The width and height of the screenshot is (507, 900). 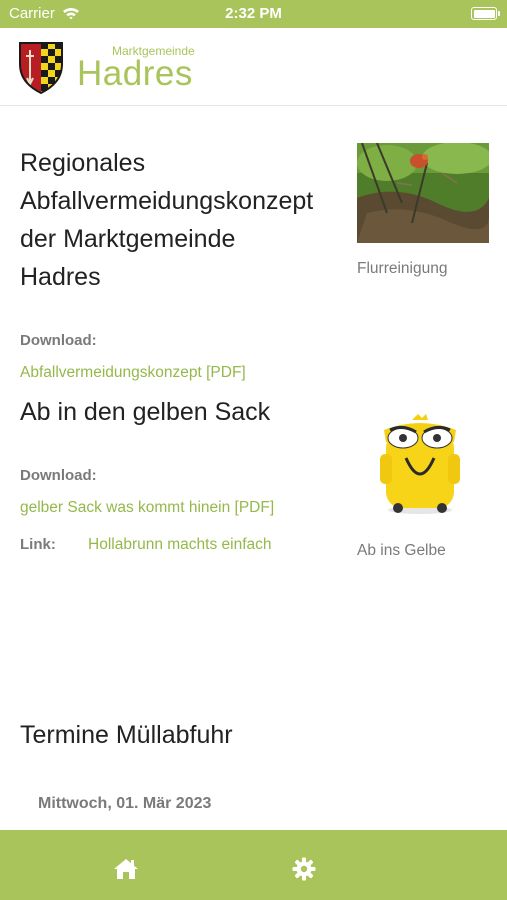 What do you see at coordinates (41, 68) in the screenshot?
I see `coat-of-arms-icon` at bounding box center [41, 68].